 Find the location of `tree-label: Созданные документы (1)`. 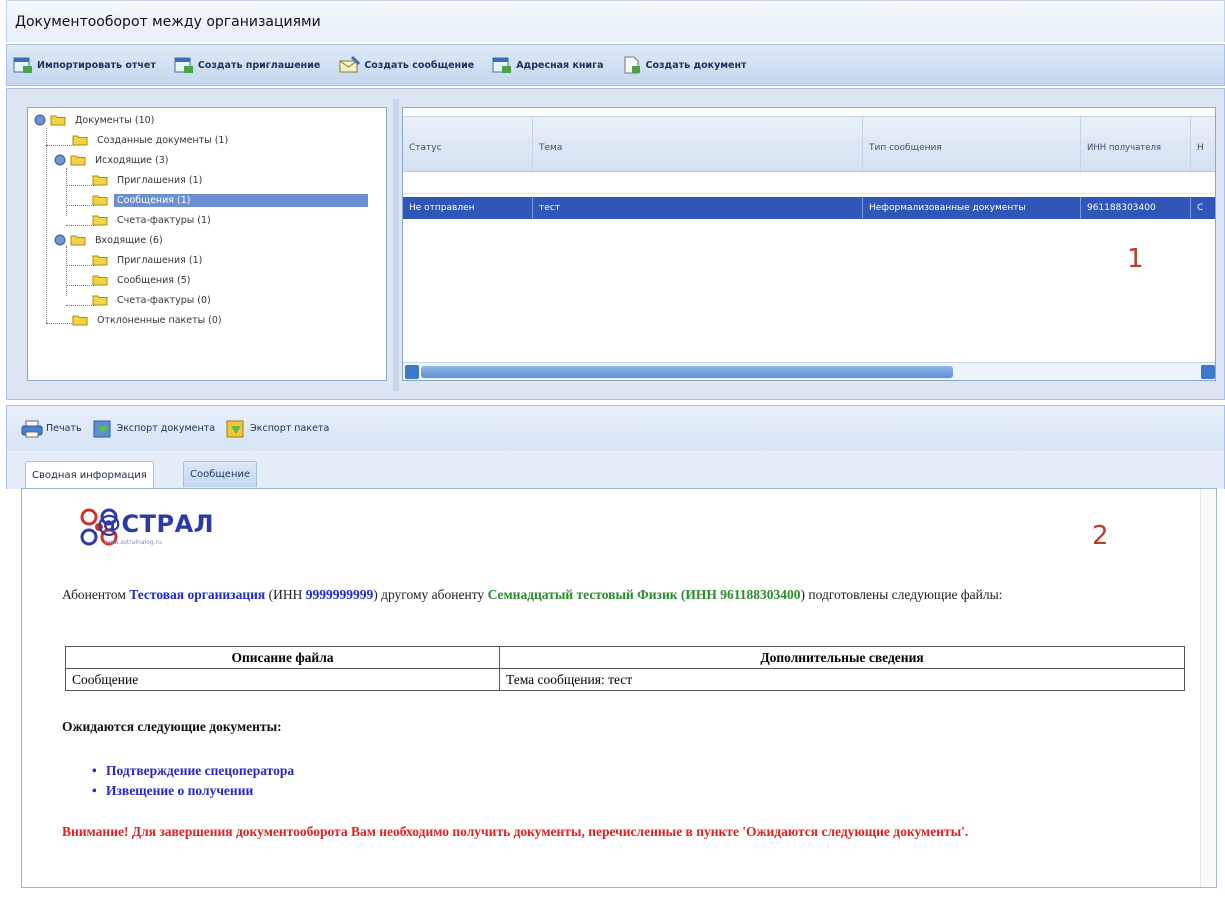

tree-label: Созданные документы (1) is located at coordinates (163, 140).